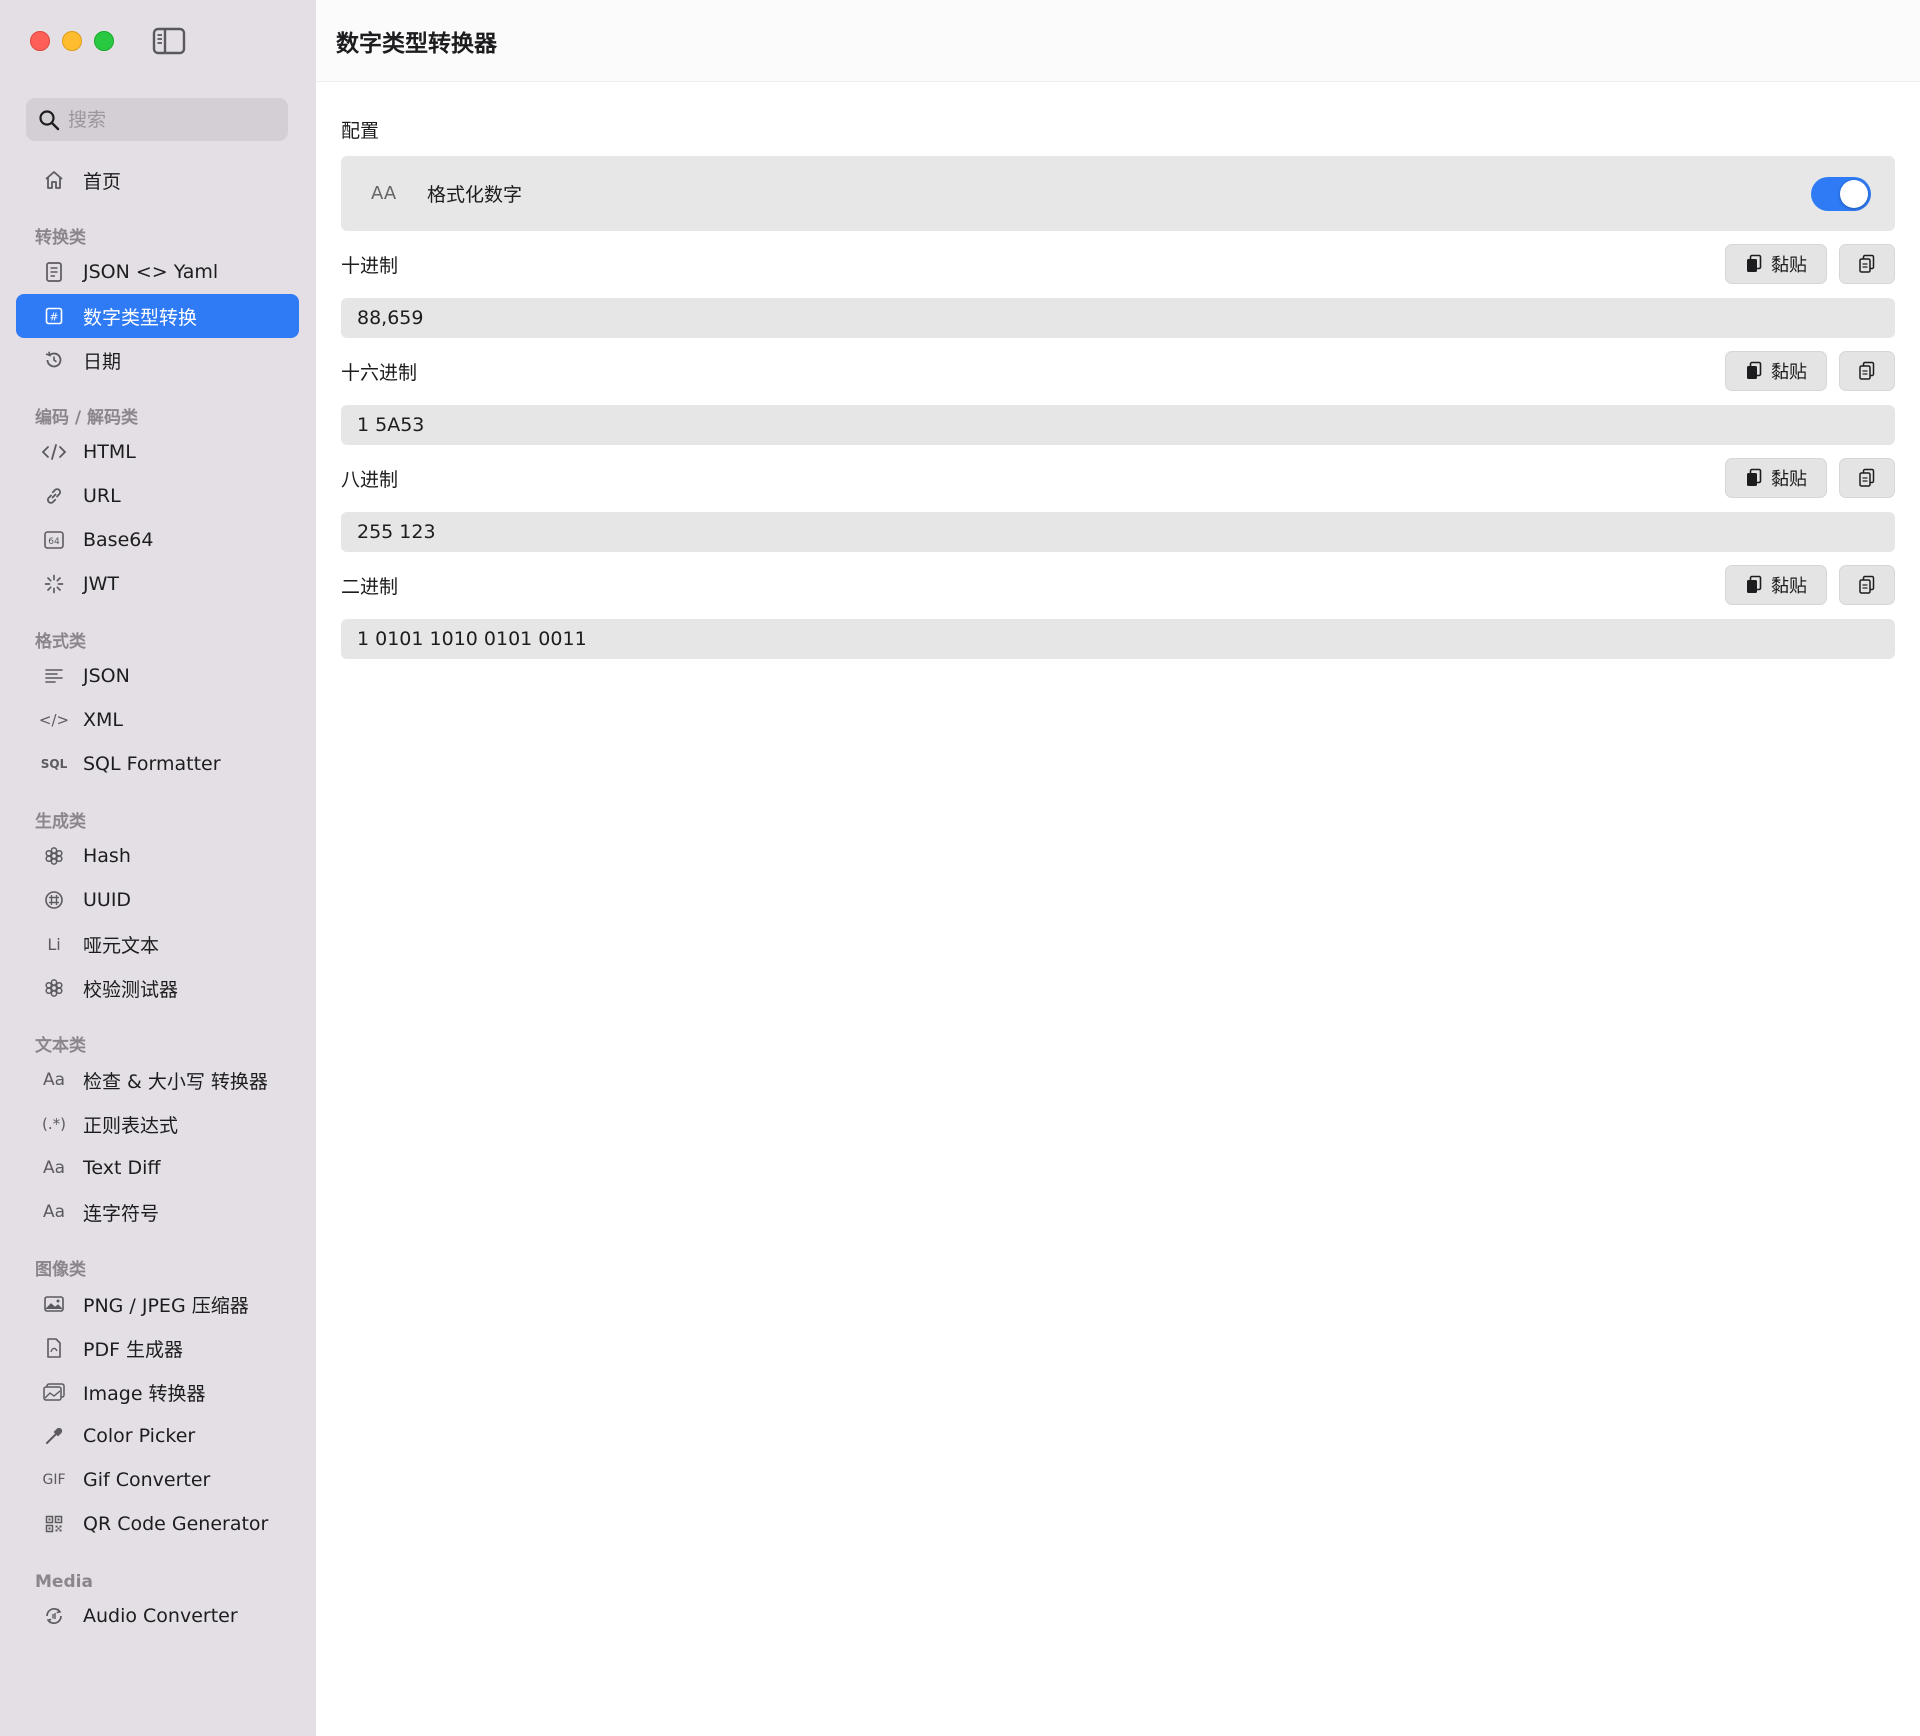 The height and width of the screenshot is (1736, 1920). I want to click on hex-field: 十六进制 黏贴 1 5A53, so click(1118, 398).